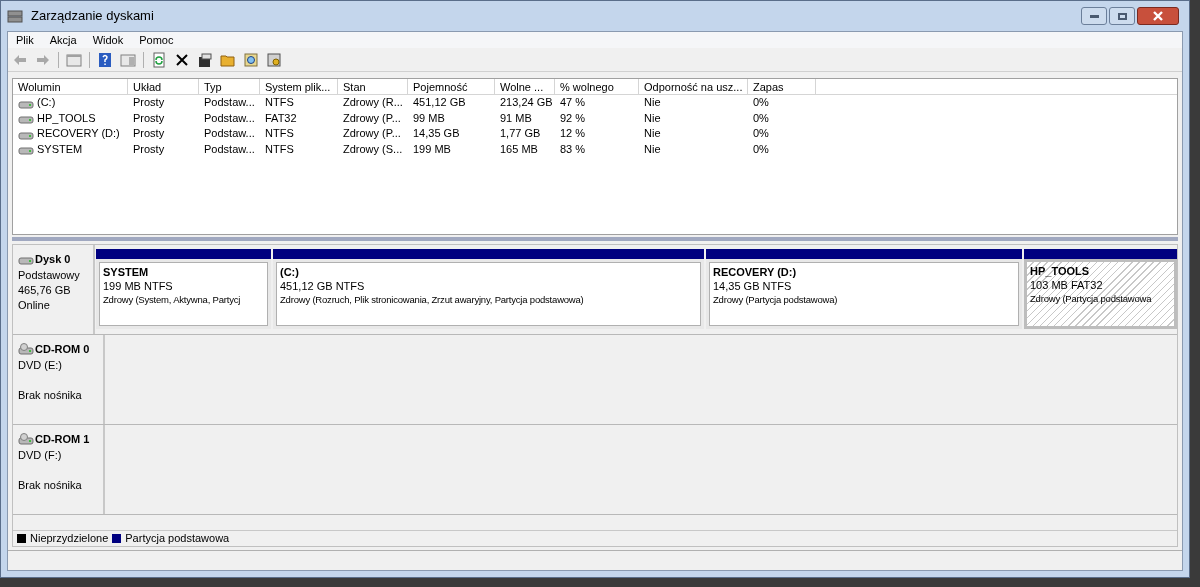  Describe the element at coordinates (436, 133) in the screenshot. I see `table-cell-text: 14,35 GB` at that location.